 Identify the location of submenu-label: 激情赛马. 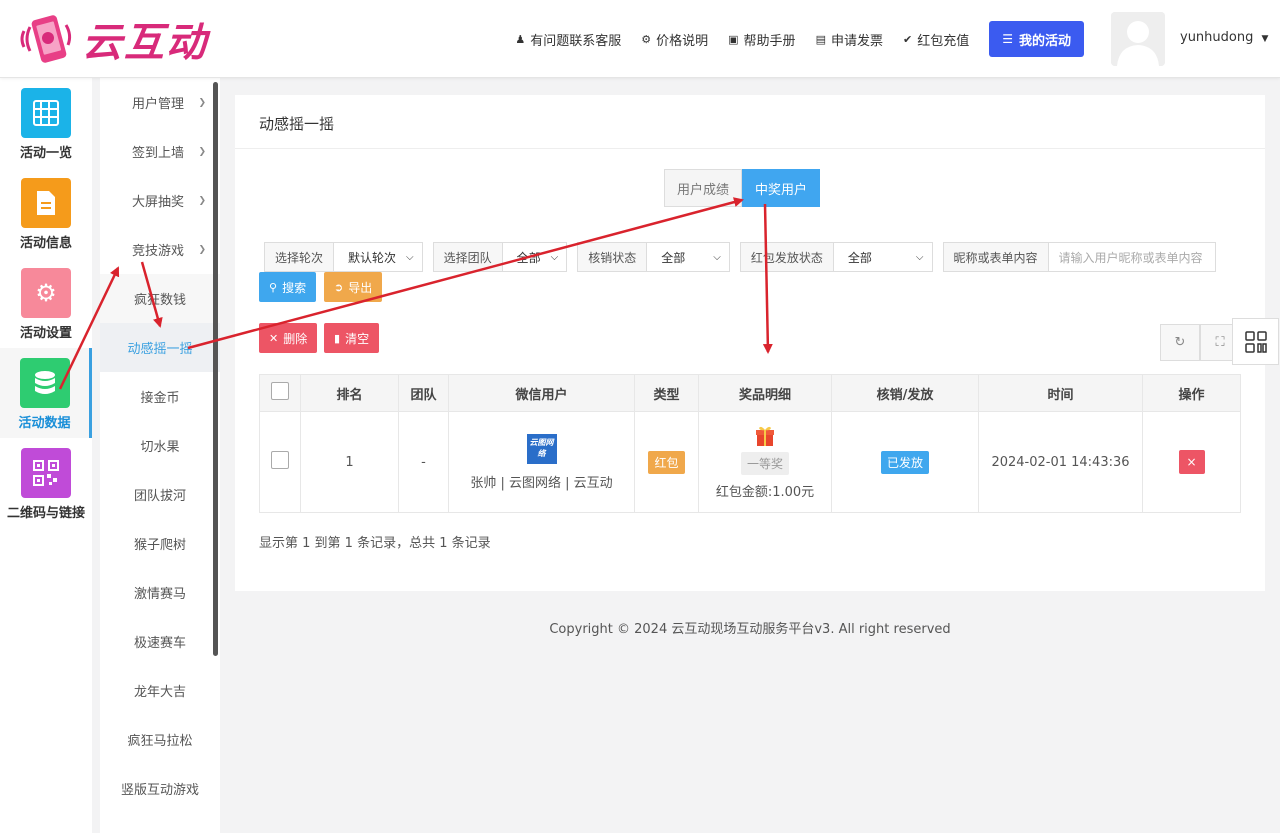
(159, 594).